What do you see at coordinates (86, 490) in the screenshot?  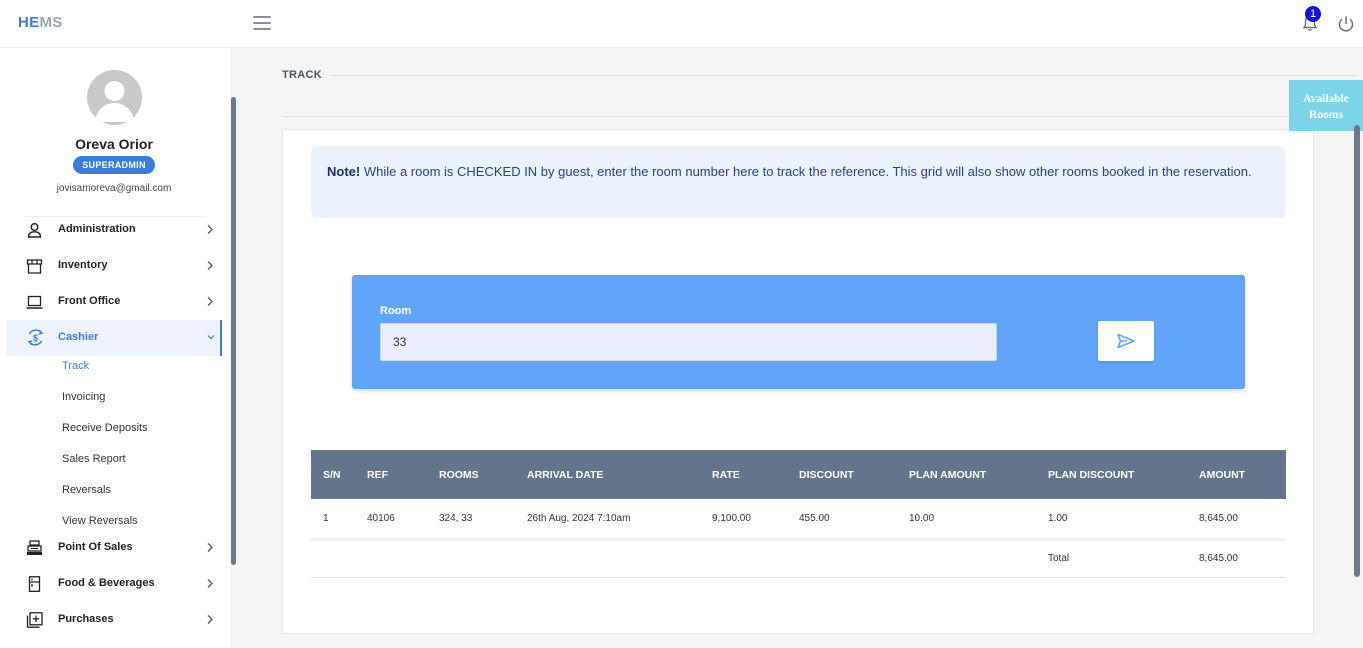 I see `sidebar-subitem-reversals: Reversals` at bounding box center [86, 490].